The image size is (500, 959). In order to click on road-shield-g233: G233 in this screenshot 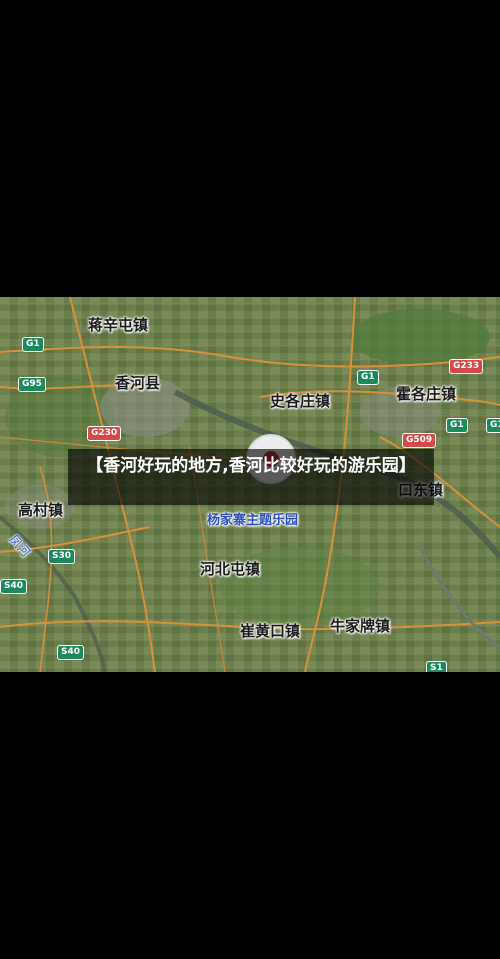, I will do `click(466, 366)`.